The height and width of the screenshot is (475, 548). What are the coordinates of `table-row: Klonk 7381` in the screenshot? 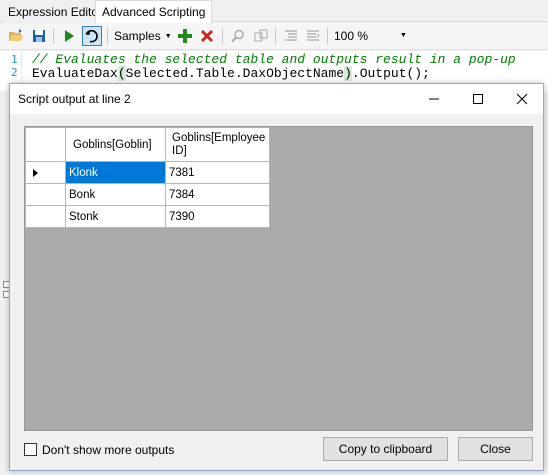 It's located at (148, 172).